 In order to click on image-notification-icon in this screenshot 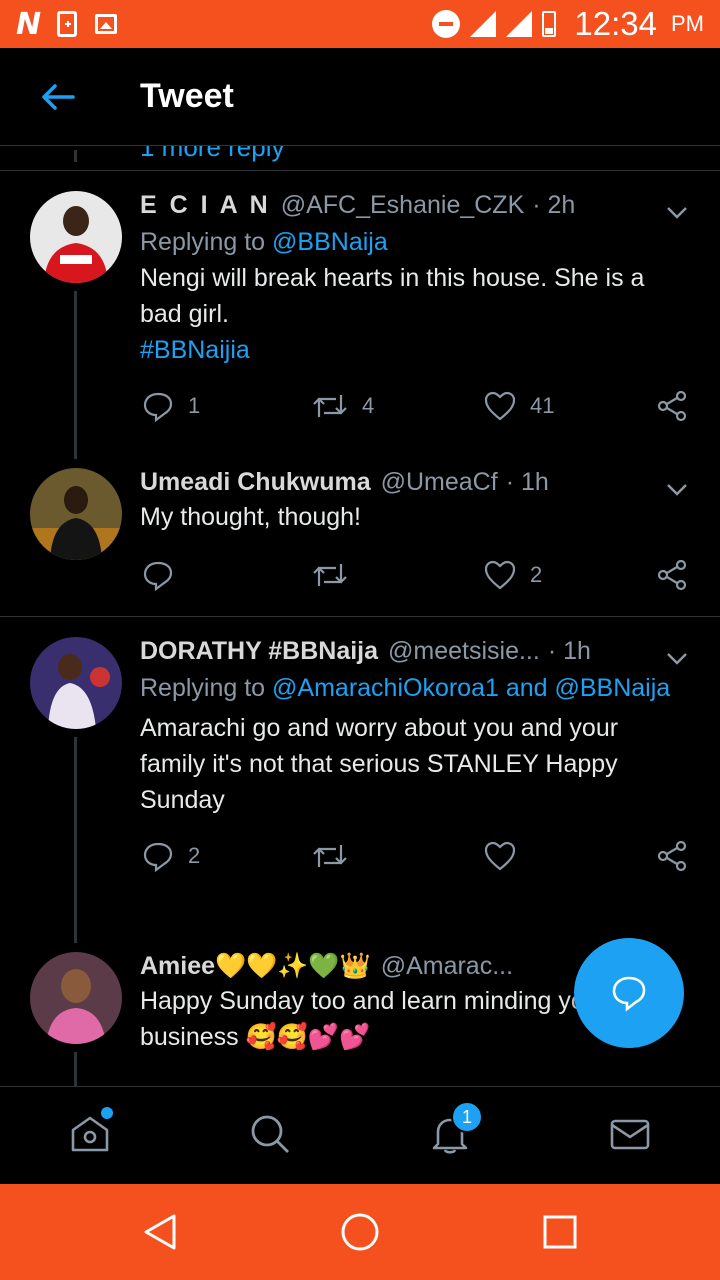, I will do `click(106, 24)`.